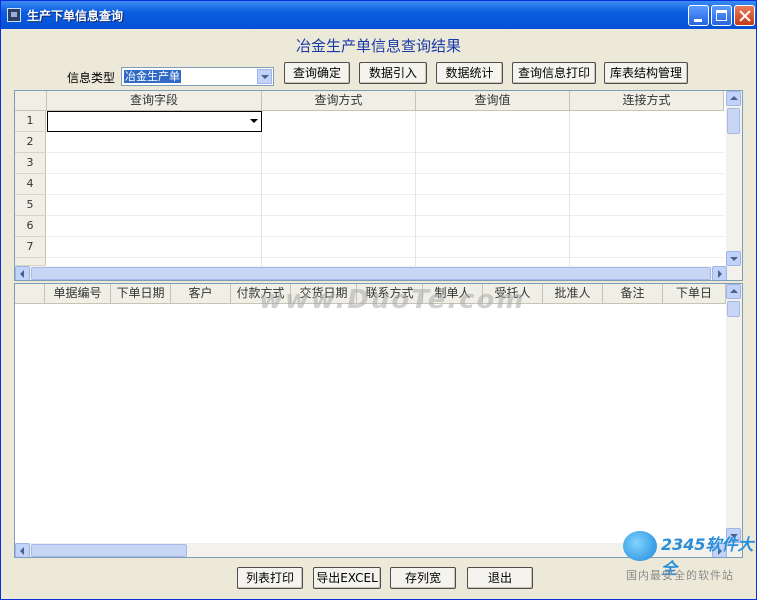  What do you see at coordinates (469, 73) in the screenshot?
I see `data-stats-button: 数据统计` at bounding box center [469, 73].